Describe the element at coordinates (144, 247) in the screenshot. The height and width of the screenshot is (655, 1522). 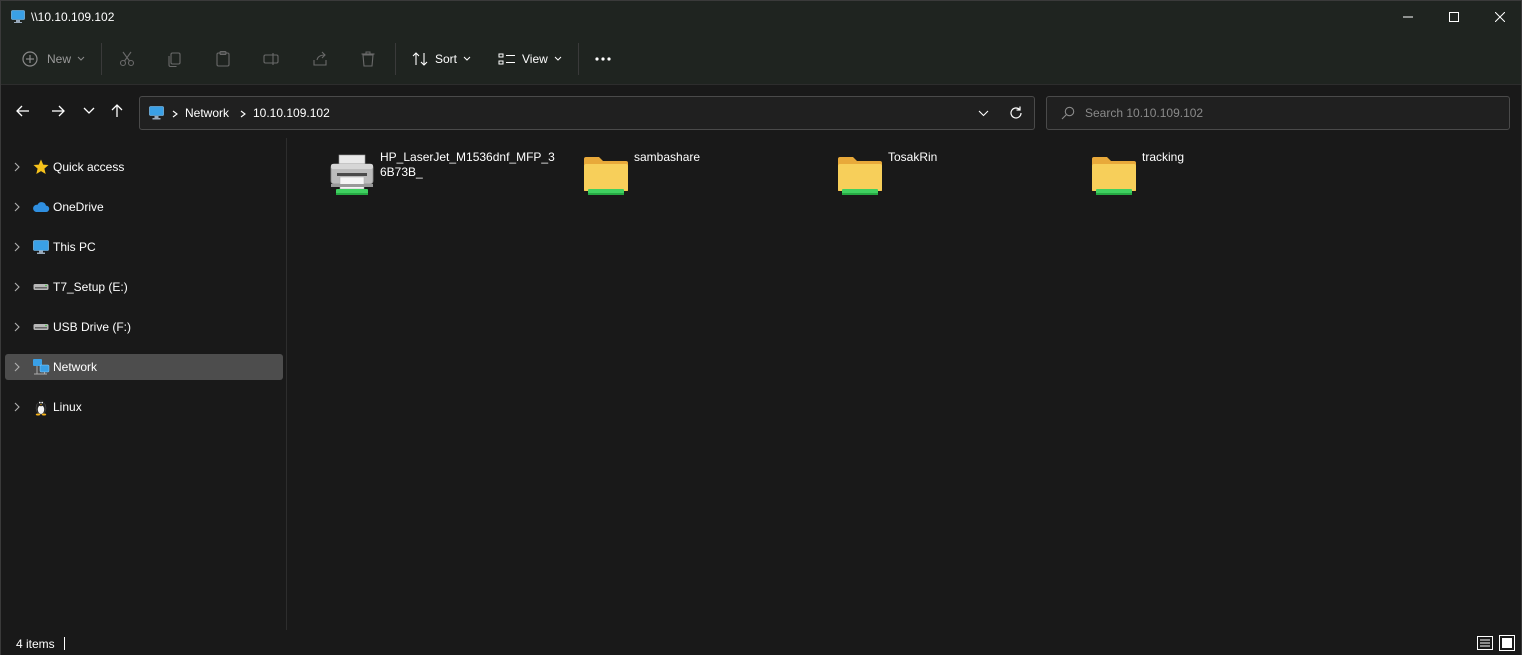
I see `sidebar-item-this-pc: This PC` at that location.